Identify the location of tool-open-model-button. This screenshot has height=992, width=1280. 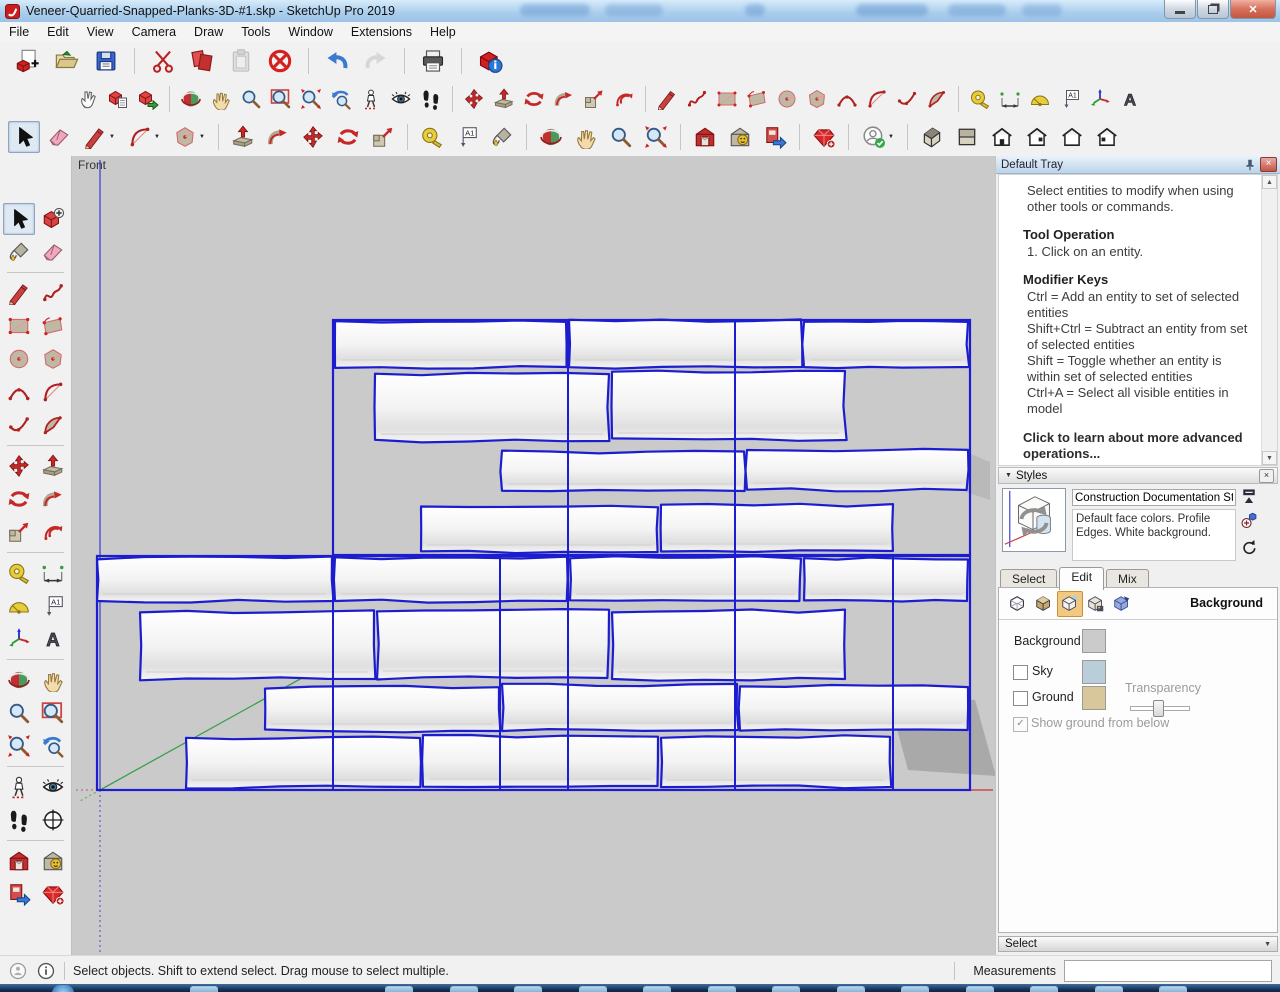
(67, 61).